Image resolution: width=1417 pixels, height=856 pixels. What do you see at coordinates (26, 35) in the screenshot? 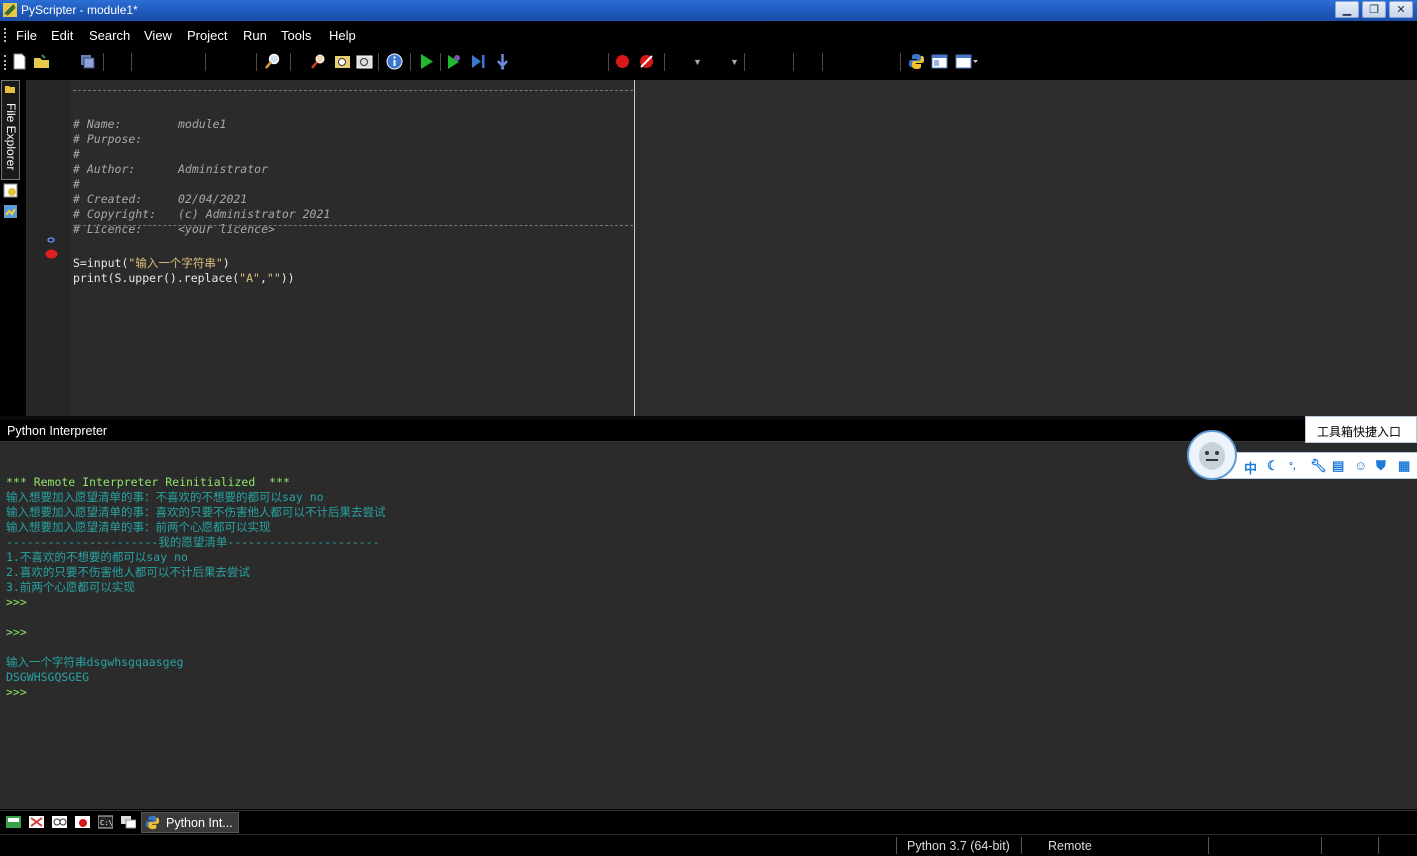
I see `menu-file: File` at bounding box center [26, 35].